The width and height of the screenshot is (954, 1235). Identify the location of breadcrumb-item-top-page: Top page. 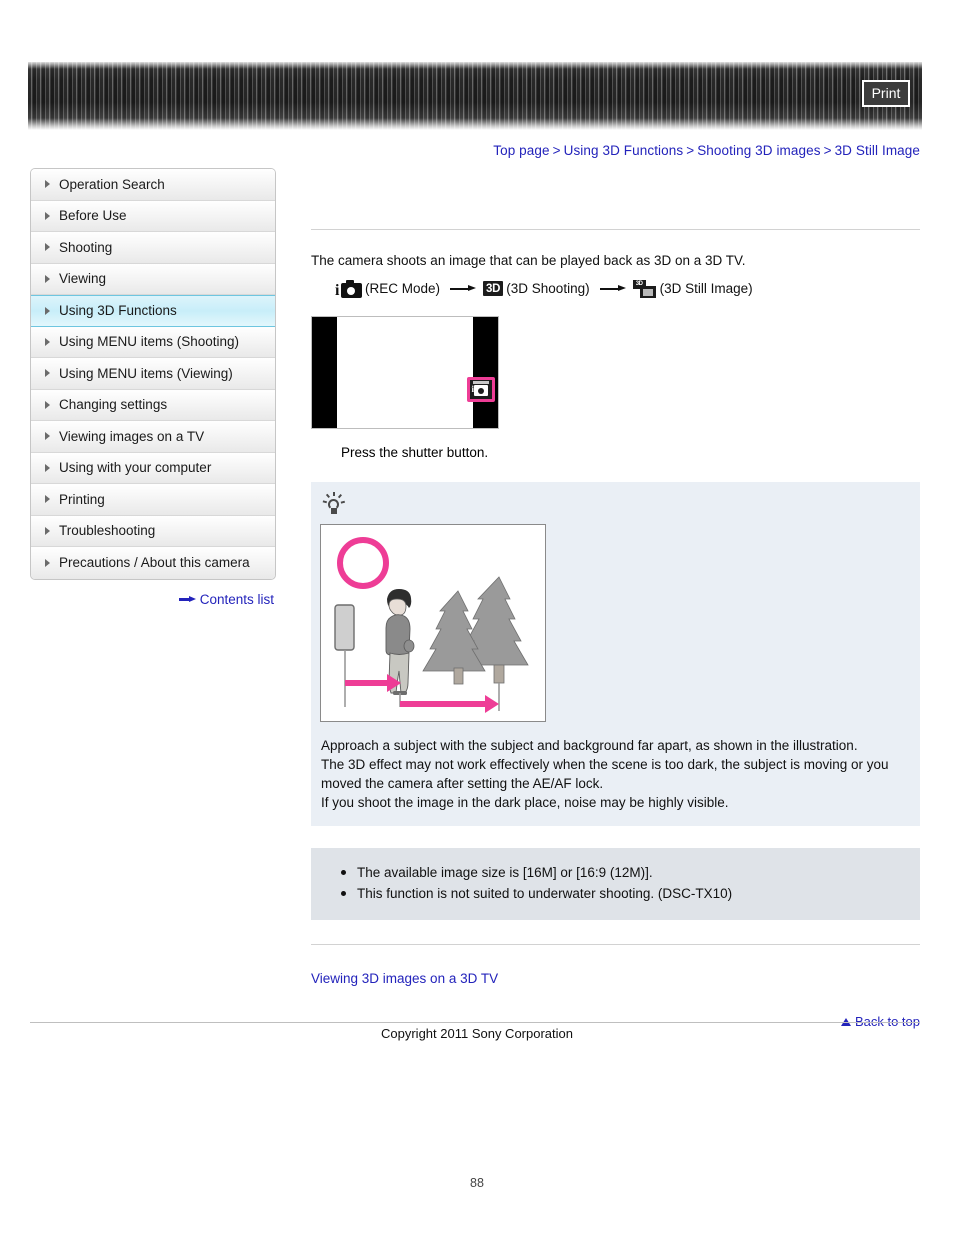
(521, 150).